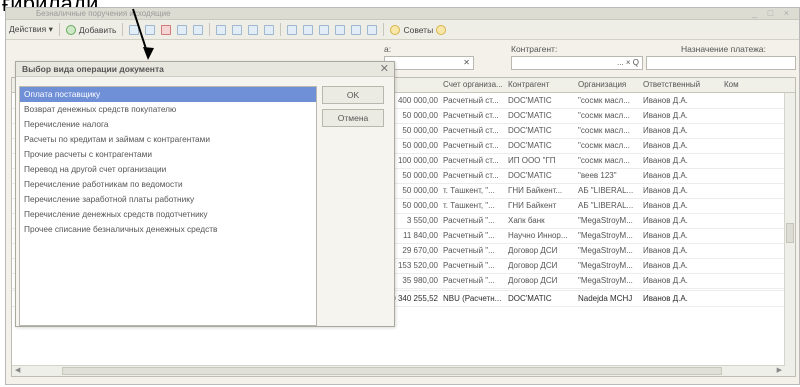  What do you see at coordinates (605, 298) in the screenshot?
I see `table-cell-org: Nadejda MCHJ` at bounding box center [605, 298].